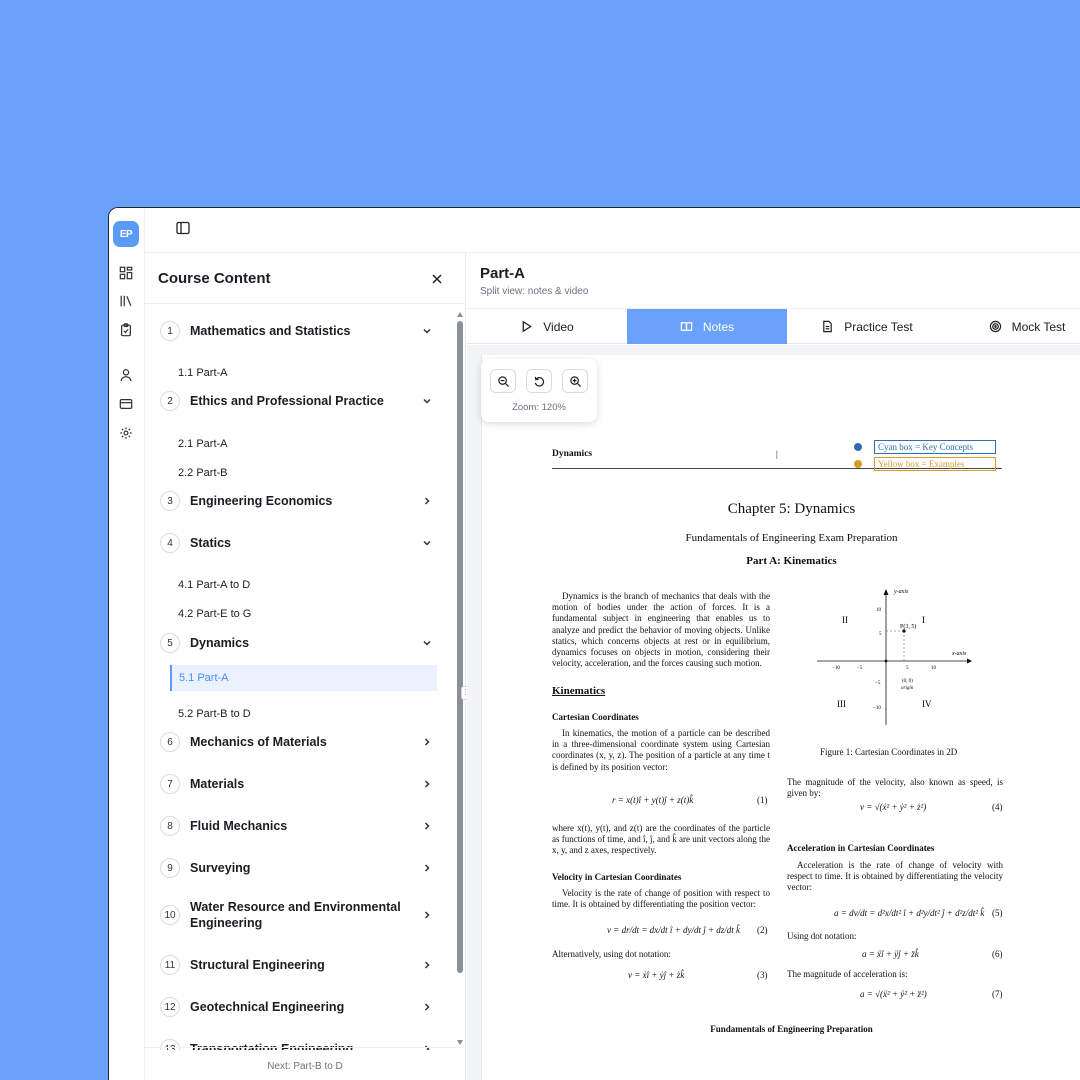  I want to click on close-icon, so click(437, 278).